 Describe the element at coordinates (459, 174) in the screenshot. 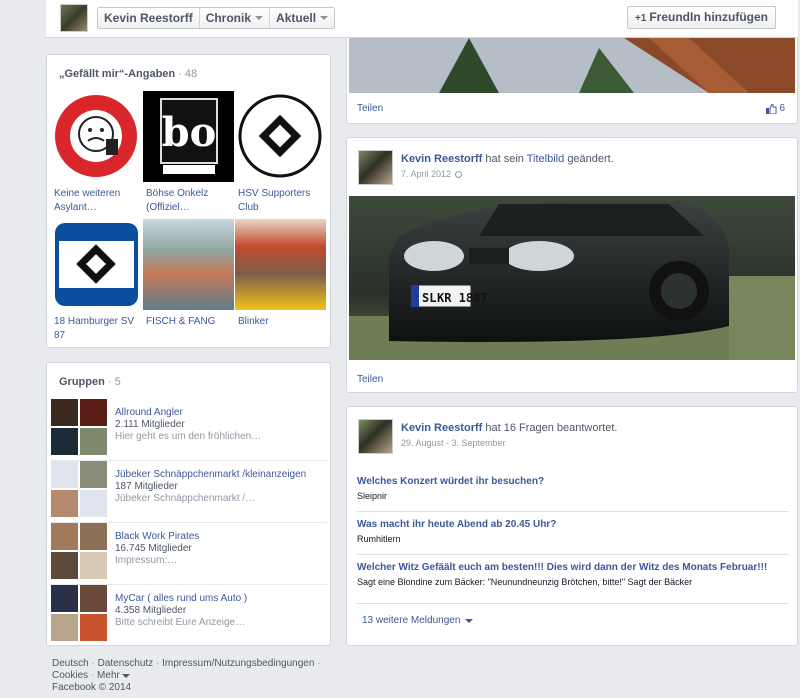

I see `globe-icon` at that location.